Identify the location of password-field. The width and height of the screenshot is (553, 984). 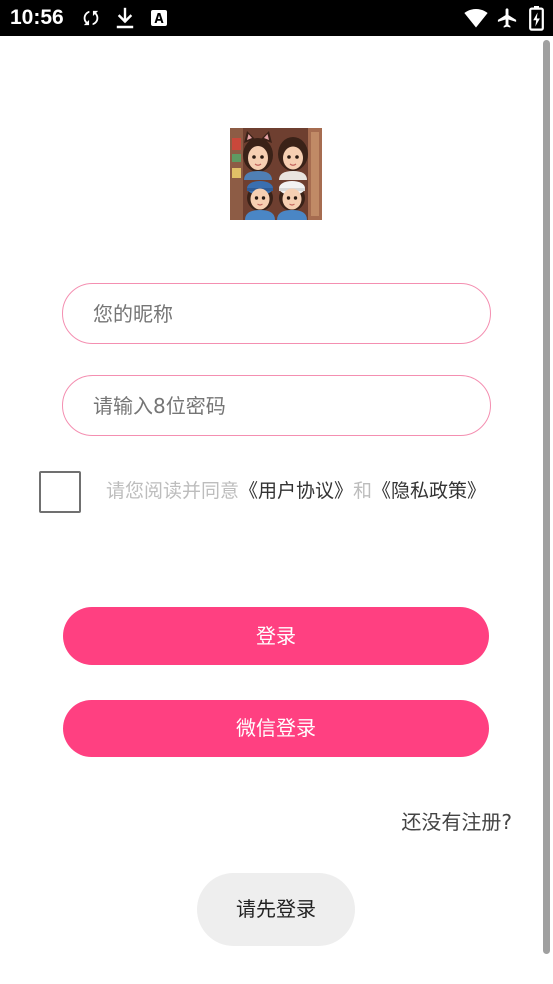
(276, 405).